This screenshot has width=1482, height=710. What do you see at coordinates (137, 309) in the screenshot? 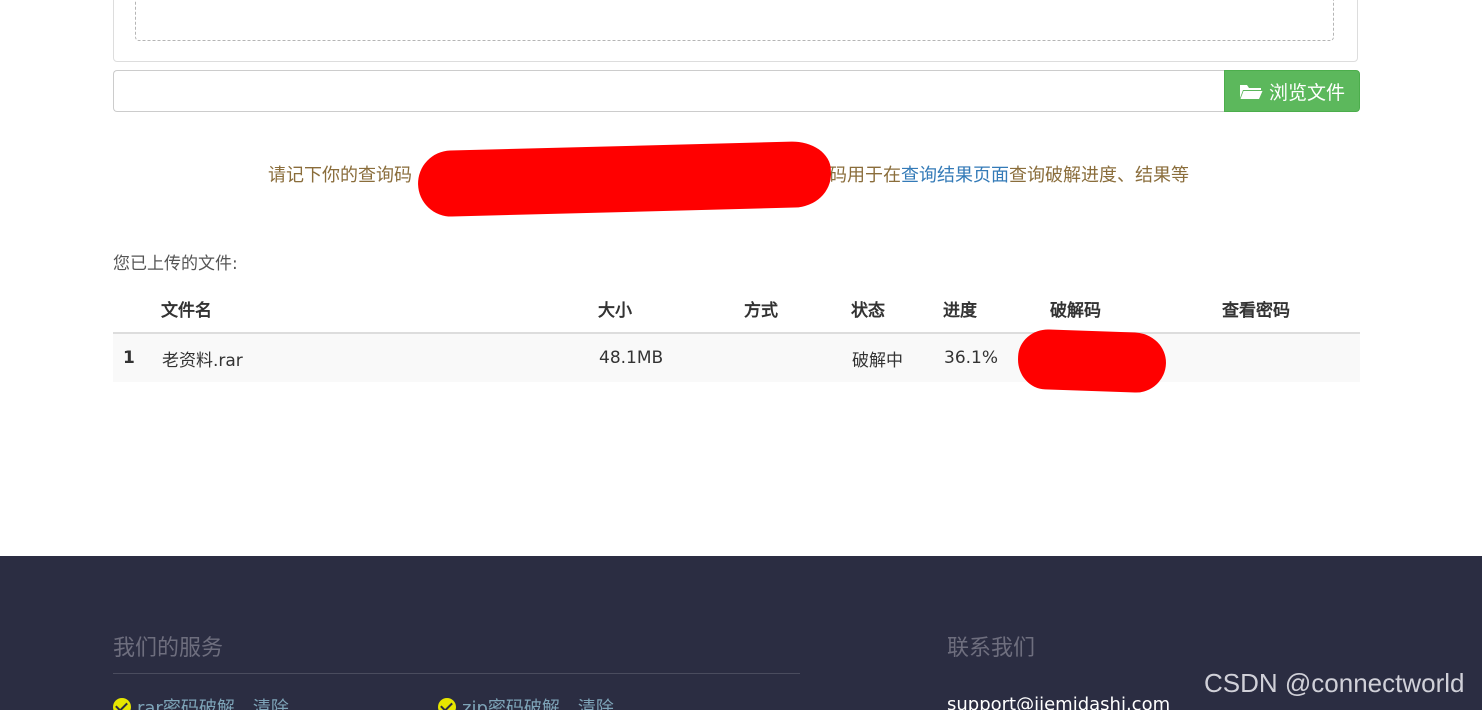
I see `col-index` at bounding box center [137, 309].